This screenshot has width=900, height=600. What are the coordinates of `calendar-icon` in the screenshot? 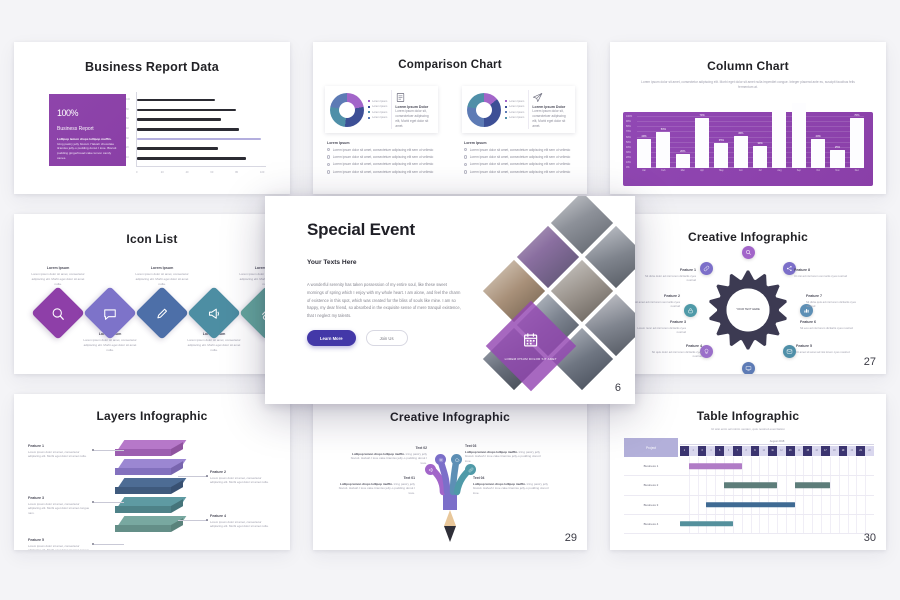 It's located at (531, 339).